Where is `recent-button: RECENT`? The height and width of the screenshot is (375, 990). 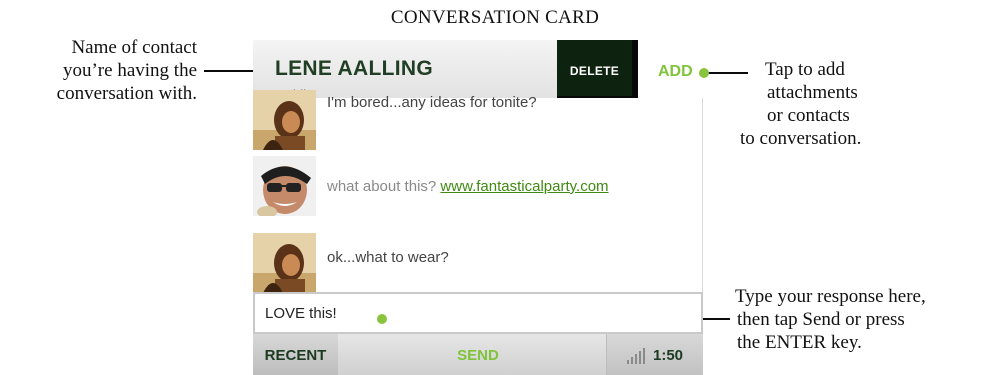 recent-button: RECENT is located at coordinates (295, 354).